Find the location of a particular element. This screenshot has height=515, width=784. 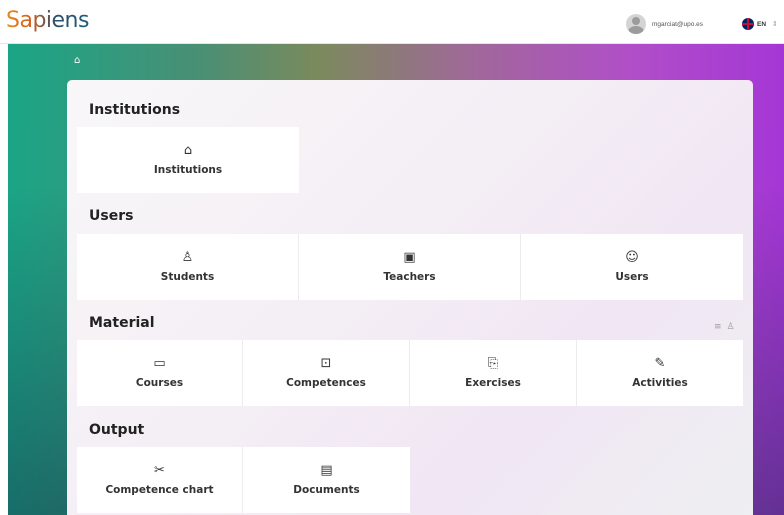

card-label: Competences is located at coordinates (326, 383).